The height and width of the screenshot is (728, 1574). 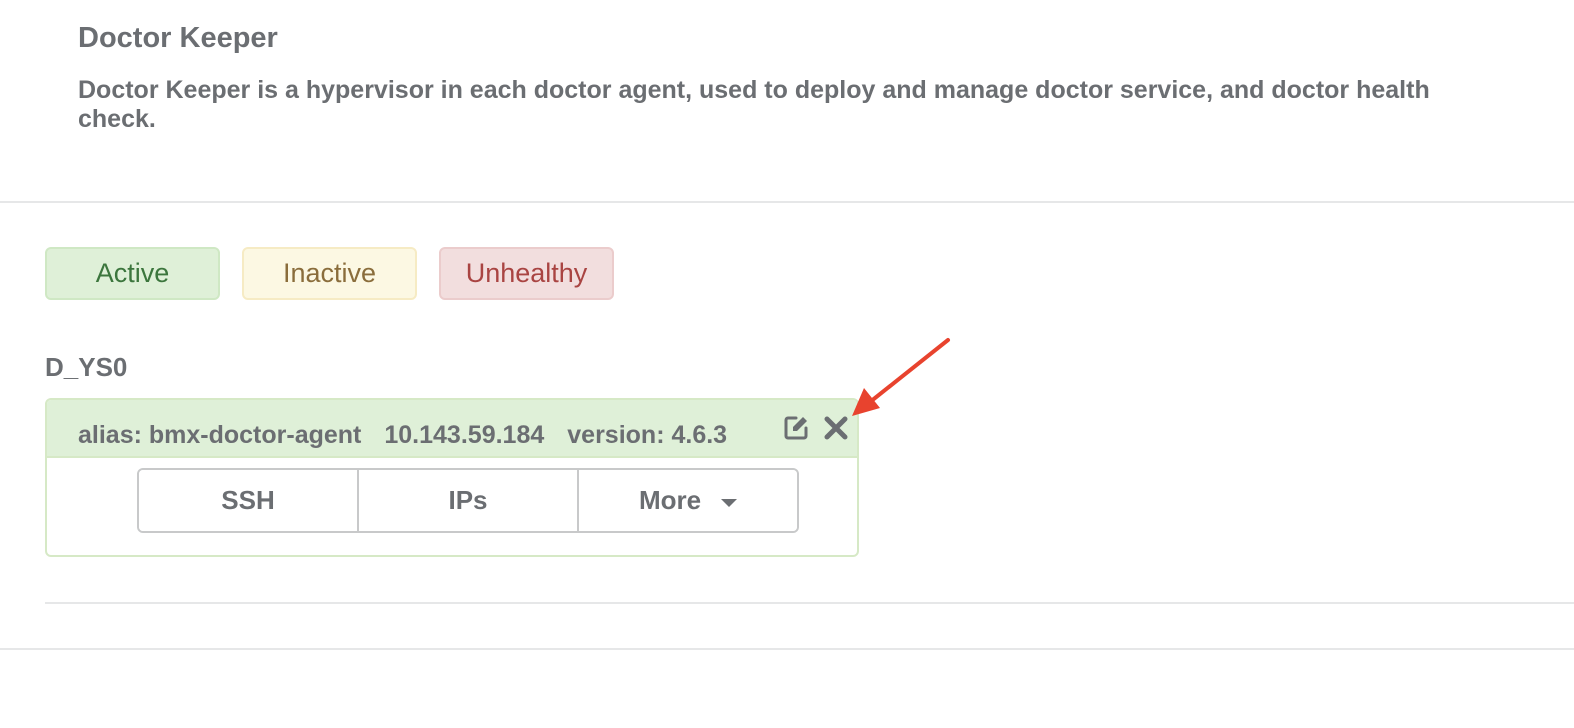 I want to click on ips-button: IPs, so click(x=469, y=500).